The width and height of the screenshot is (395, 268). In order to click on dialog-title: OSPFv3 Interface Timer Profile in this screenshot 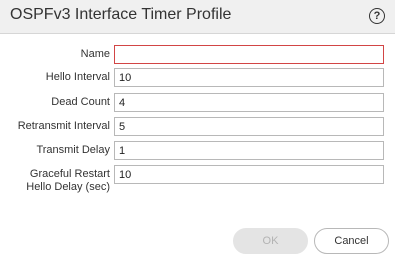, I will do `click(121, 14)`.